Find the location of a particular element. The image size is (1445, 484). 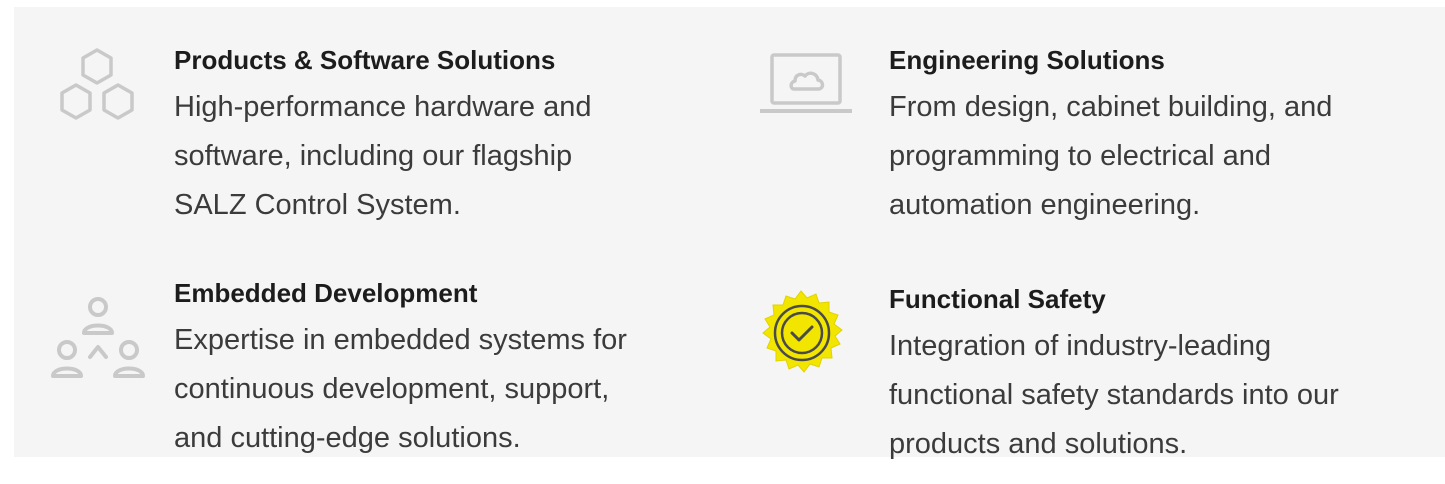

description-line: and cutting-edge solutions. is located at coordinates (347, 438).